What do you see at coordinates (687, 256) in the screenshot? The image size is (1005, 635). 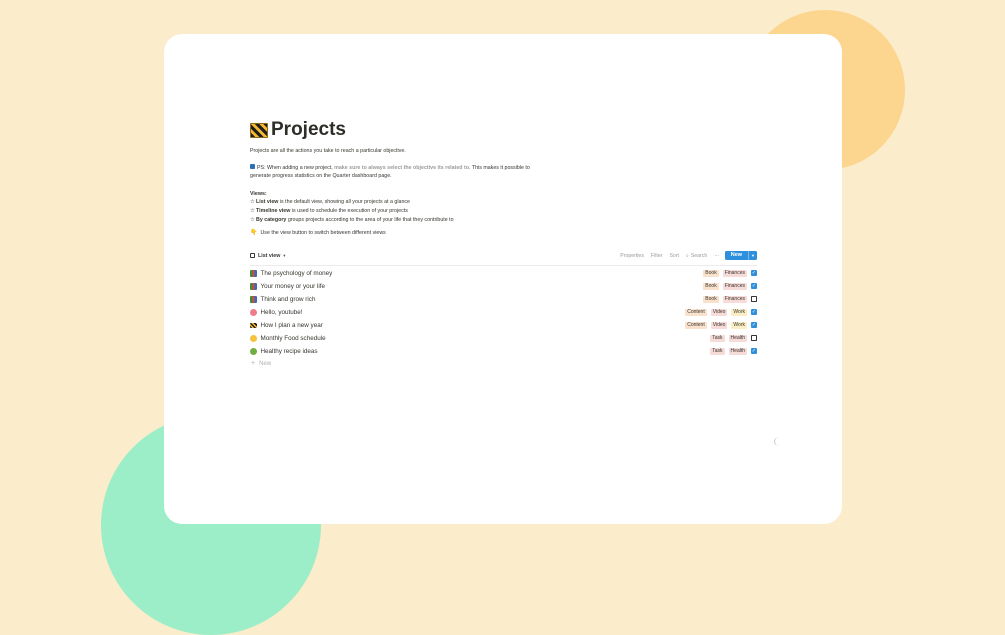 I see `search-icon: ⌕` at bounding box center [687, 256].